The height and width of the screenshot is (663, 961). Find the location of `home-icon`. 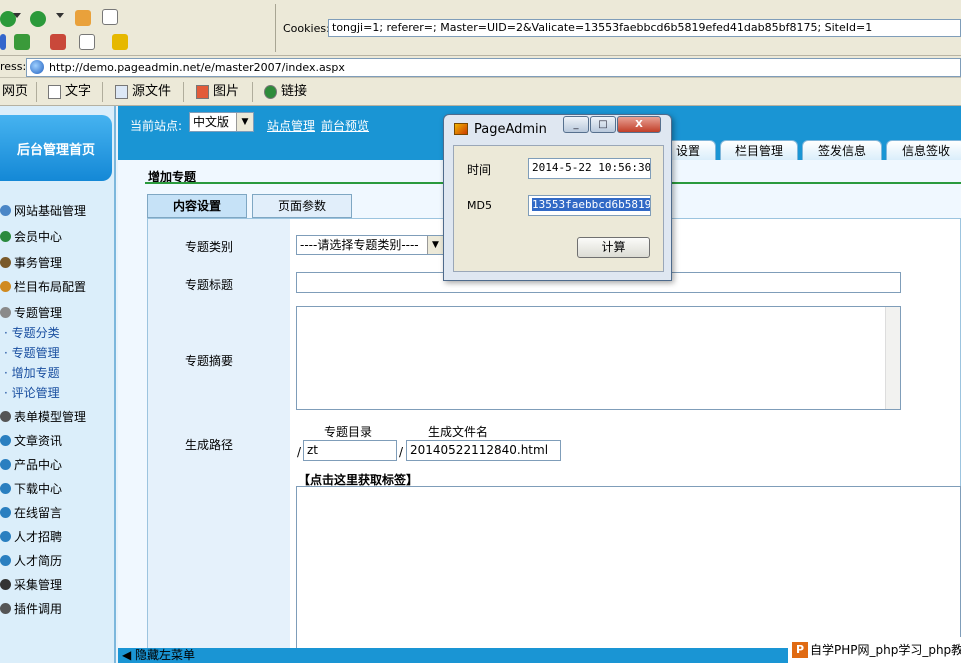

home-icon is located at coordinates (83, 18).